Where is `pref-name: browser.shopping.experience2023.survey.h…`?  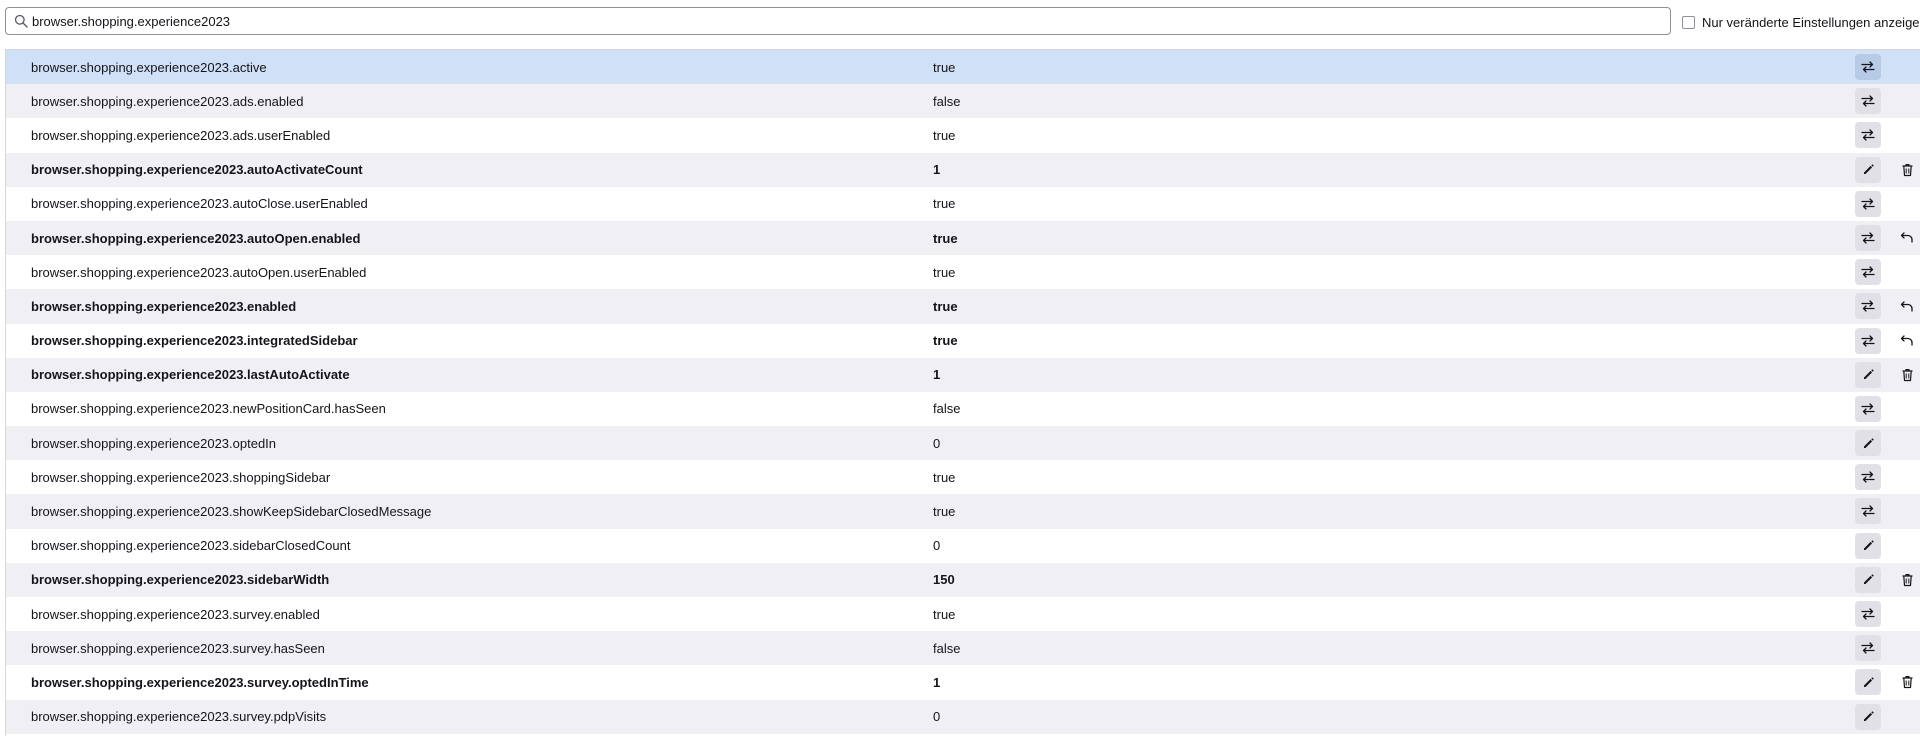 pref-name: browser.shopping.experience2023.survey.h… is located at coordinates (178, 648).